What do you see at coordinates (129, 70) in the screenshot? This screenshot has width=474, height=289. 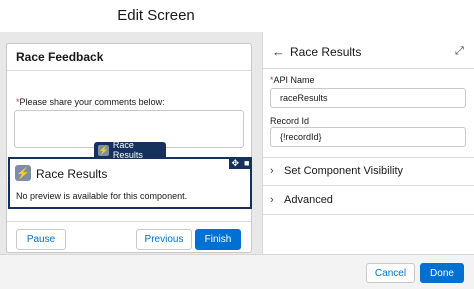 I see `card-divider` at bounding box center [129, 70].